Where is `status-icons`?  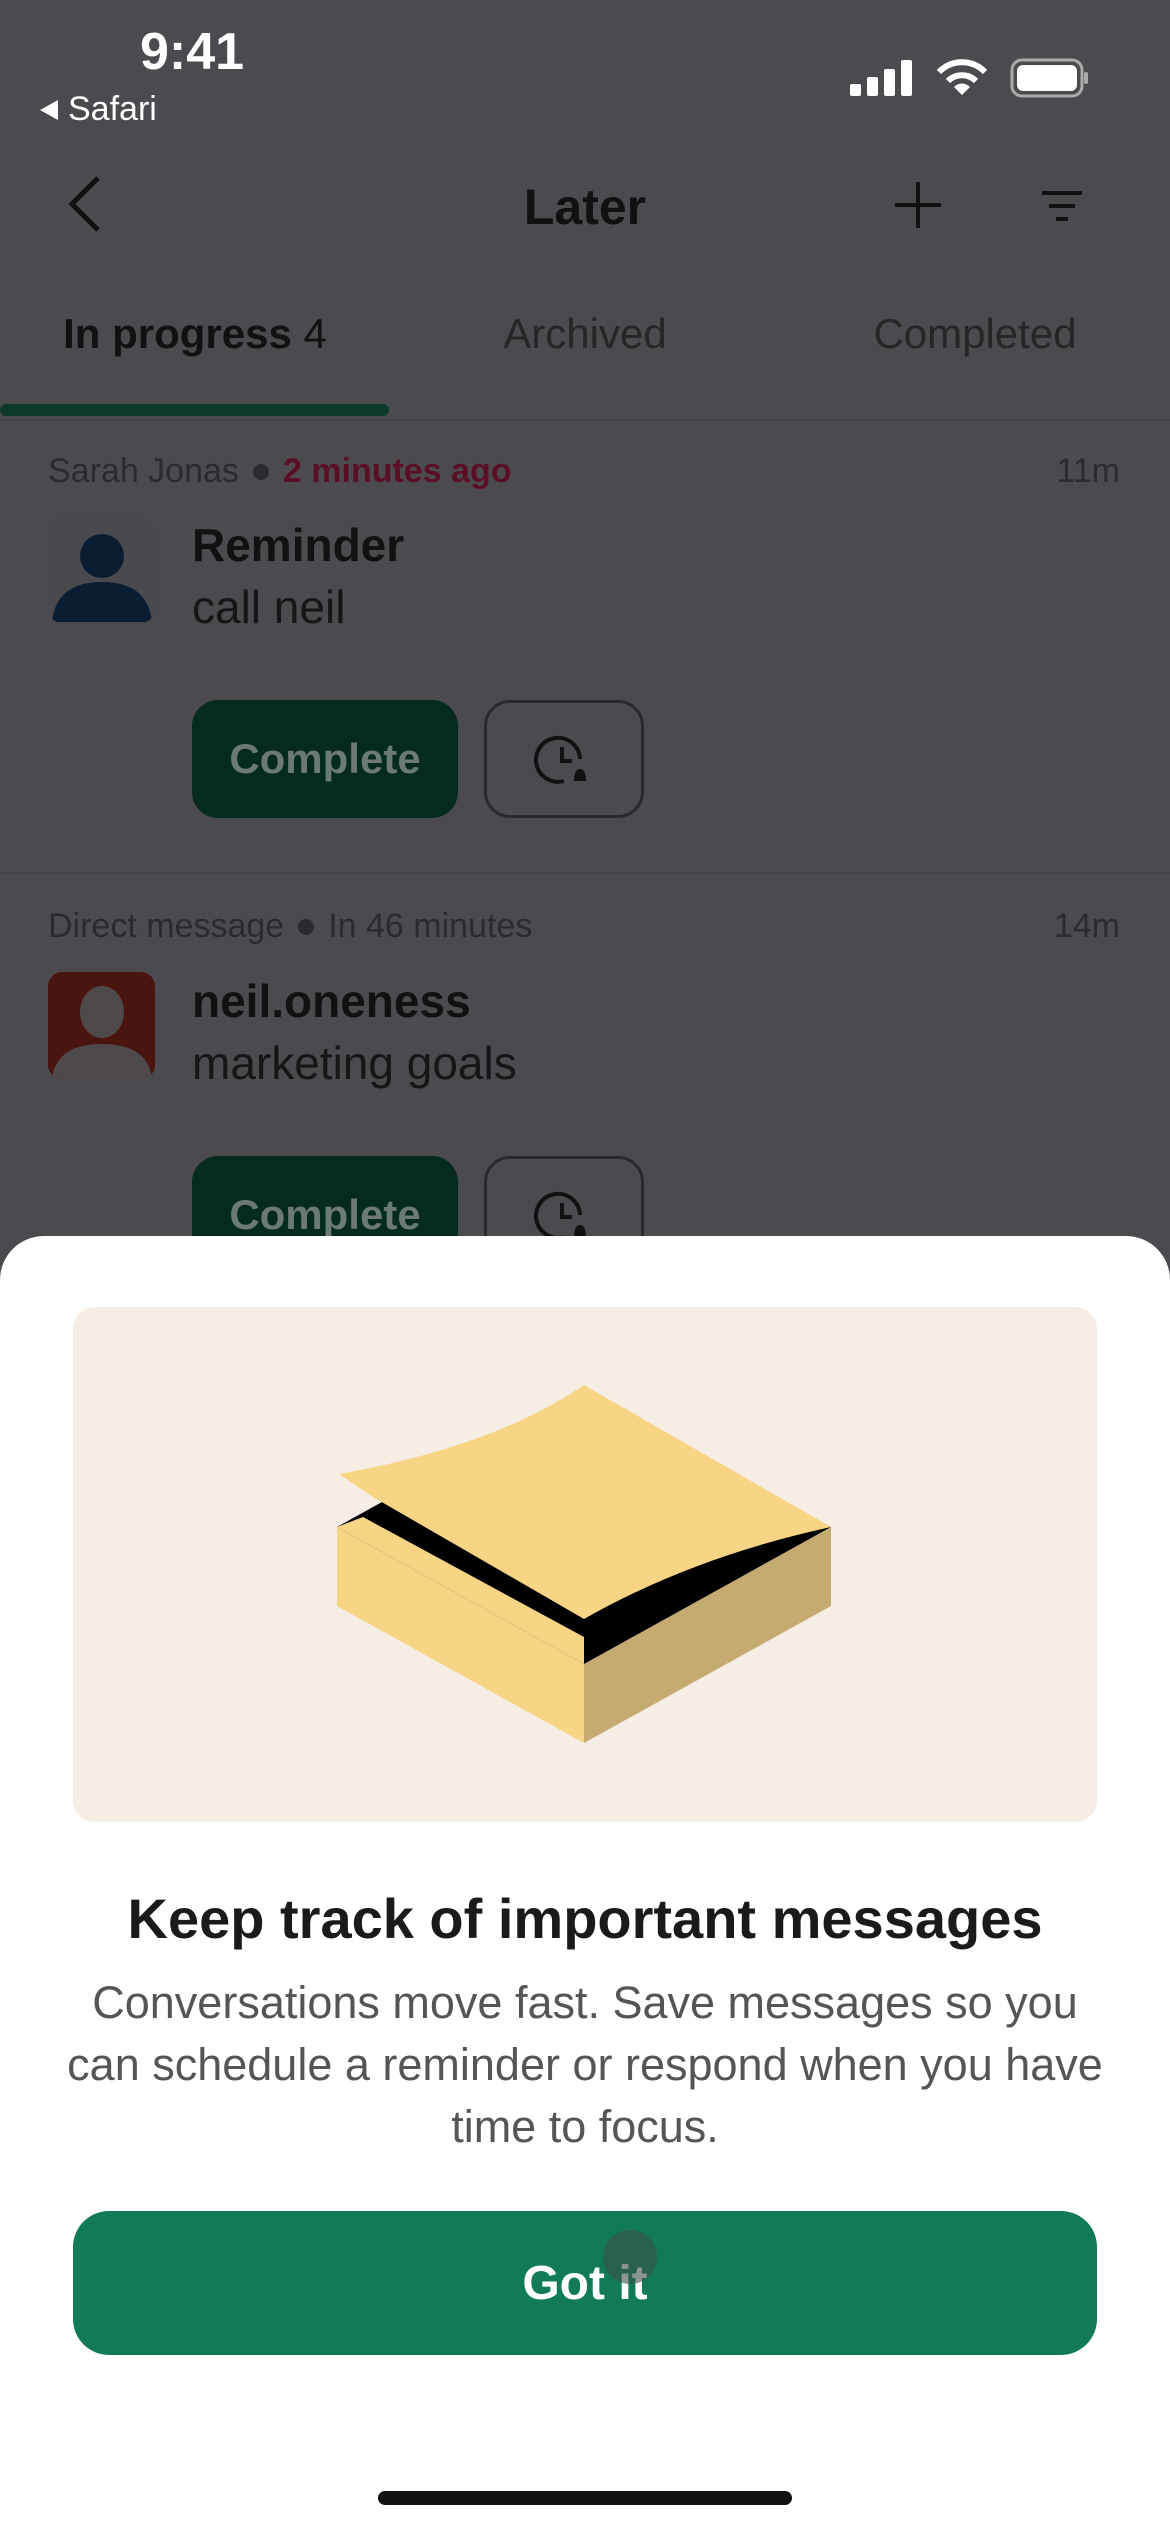
status-icons is located at coordinates (970, 78).